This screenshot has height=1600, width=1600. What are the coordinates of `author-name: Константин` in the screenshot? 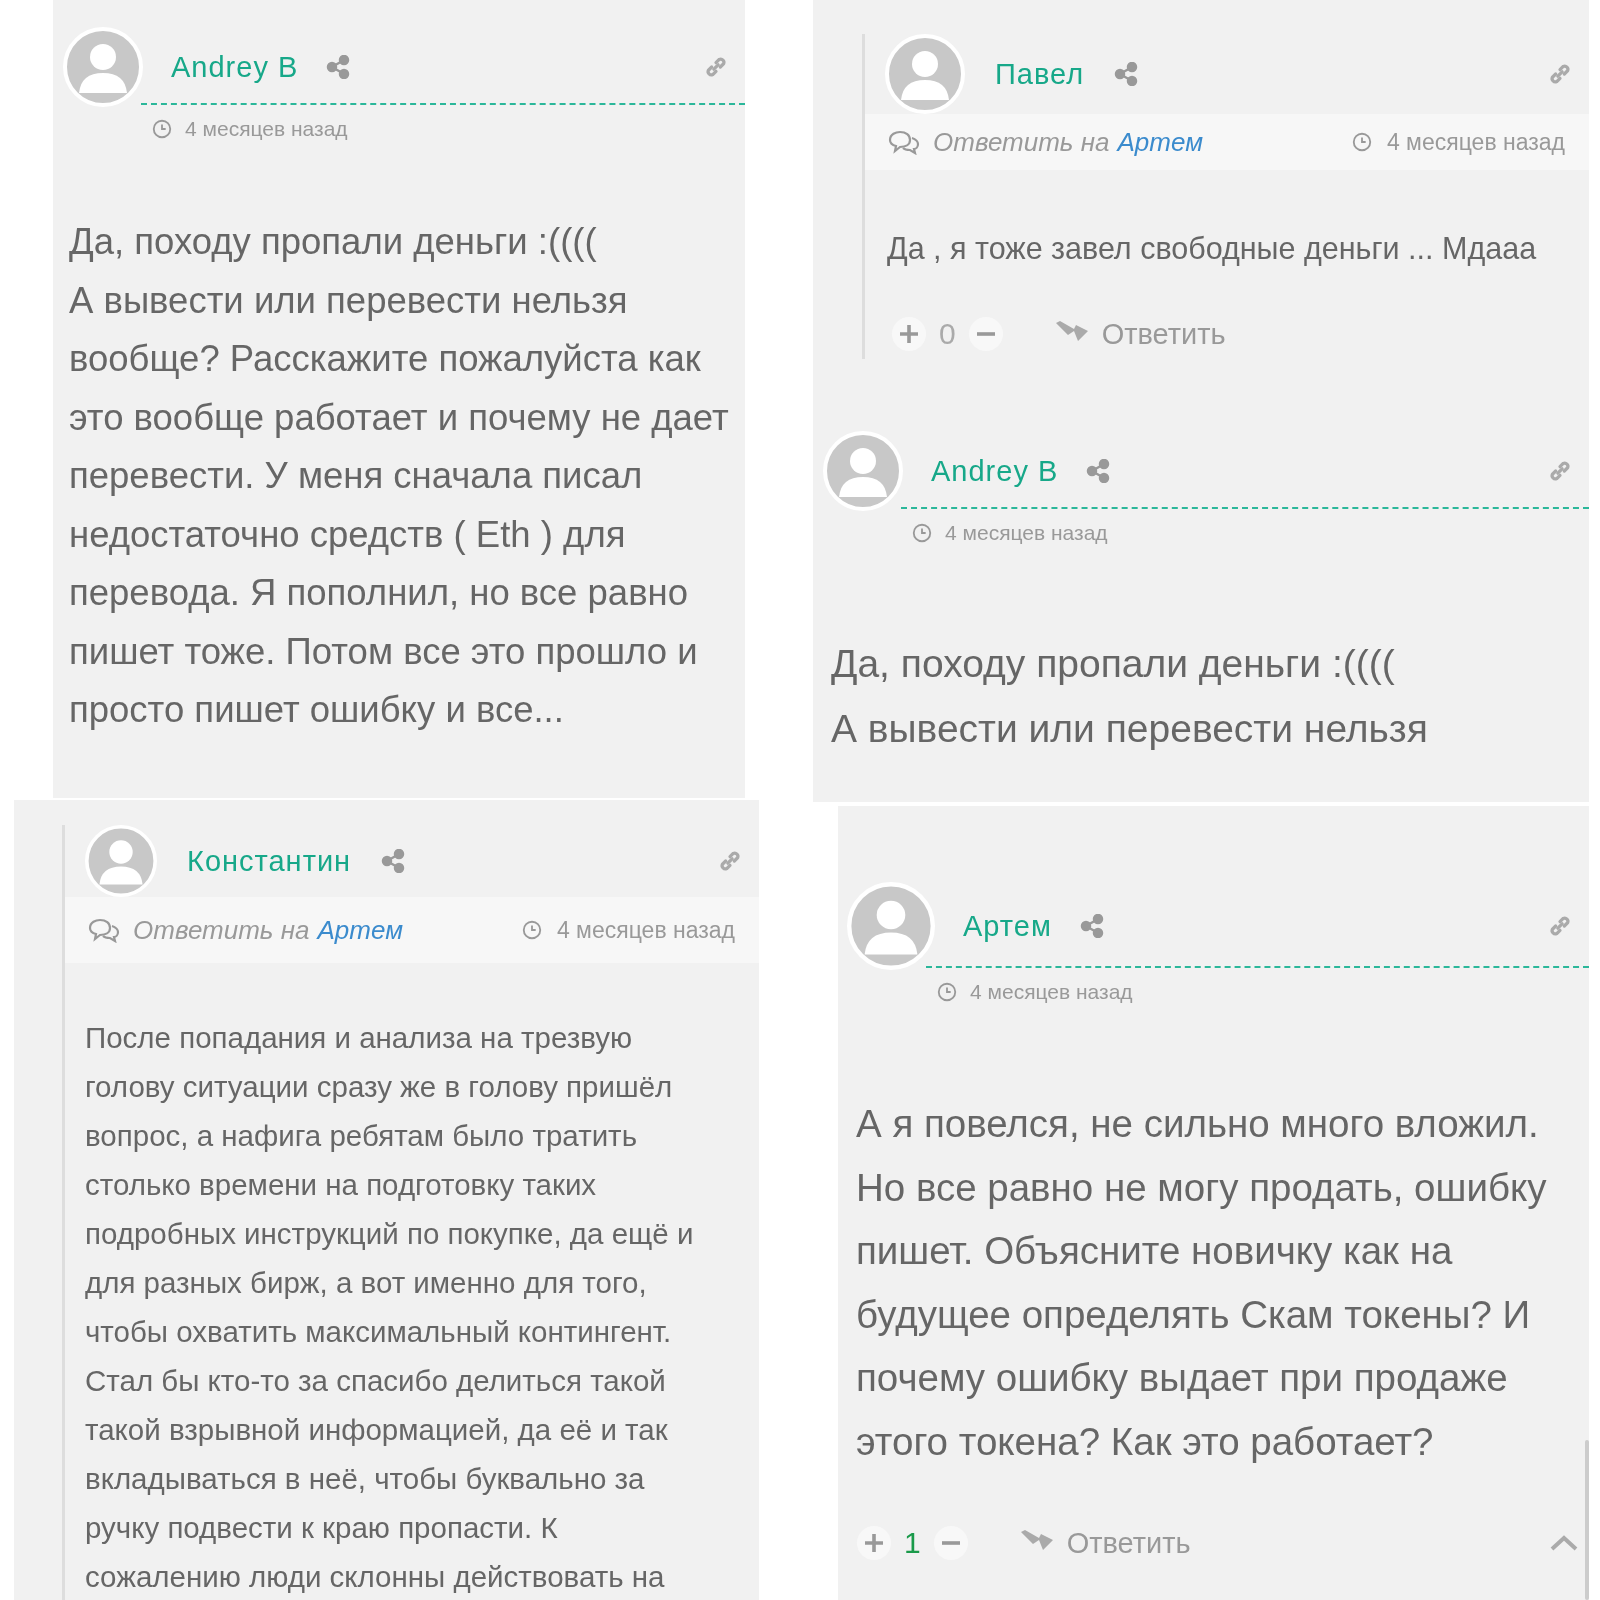 It's located at (269, 861).